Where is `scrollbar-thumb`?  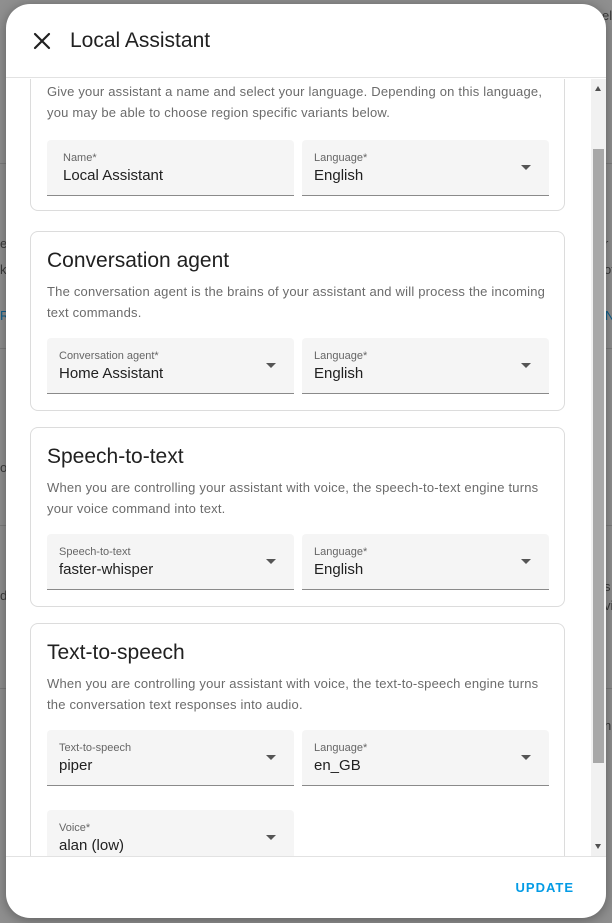 scrollbar-thumb is located at coordinates (598, 456).